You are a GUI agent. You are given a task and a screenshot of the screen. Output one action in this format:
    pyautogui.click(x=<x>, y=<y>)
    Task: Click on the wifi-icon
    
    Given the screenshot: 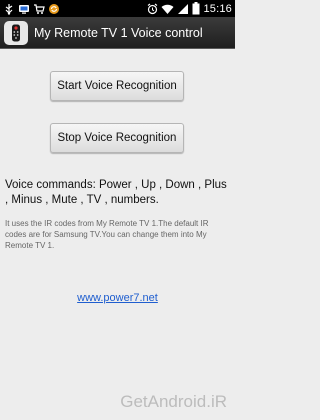 What is the action you would take?
    pyautogui.click(x=167, y=9)
    